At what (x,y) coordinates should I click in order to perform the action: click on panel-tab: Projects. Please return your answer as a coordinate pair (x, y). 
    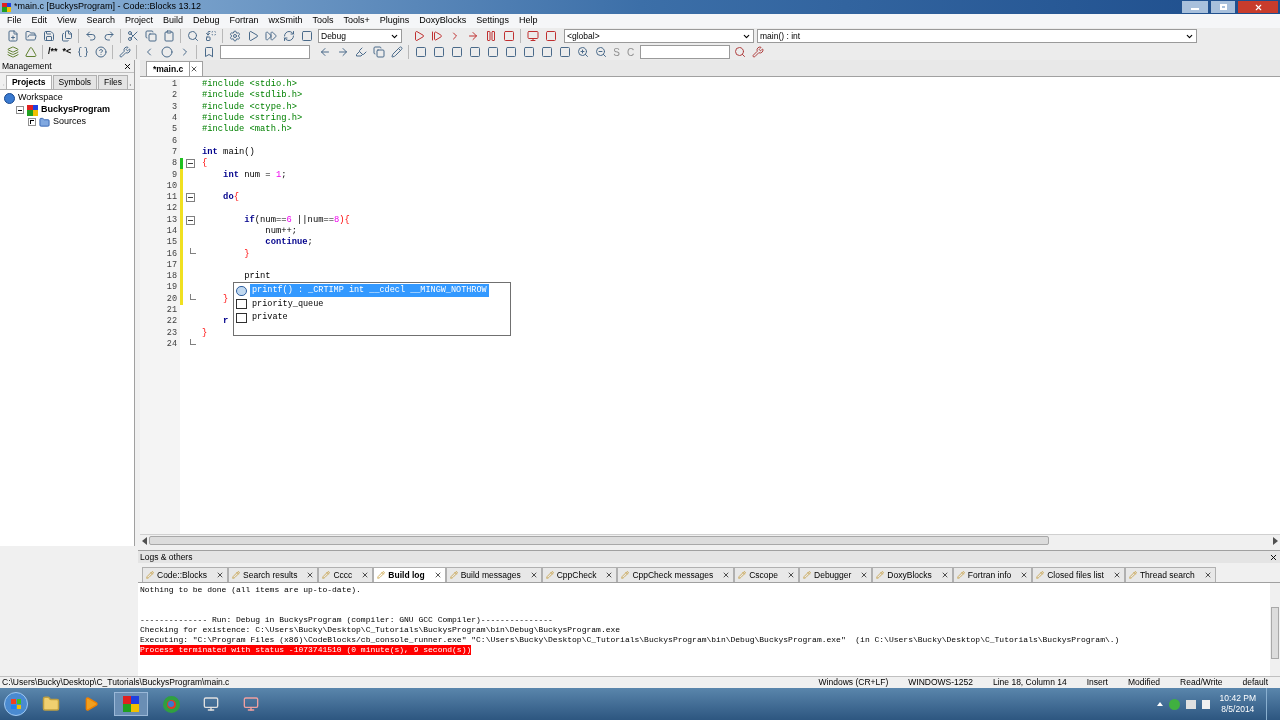
    Looking at the image, I should click on (28, 82).